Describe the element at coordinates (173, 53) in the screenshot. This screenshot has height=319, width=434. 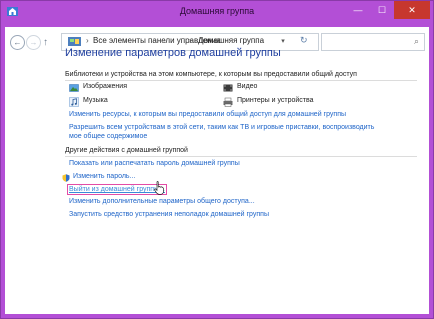
I see `page-title: Изменение параметров домашней группы` at that location.